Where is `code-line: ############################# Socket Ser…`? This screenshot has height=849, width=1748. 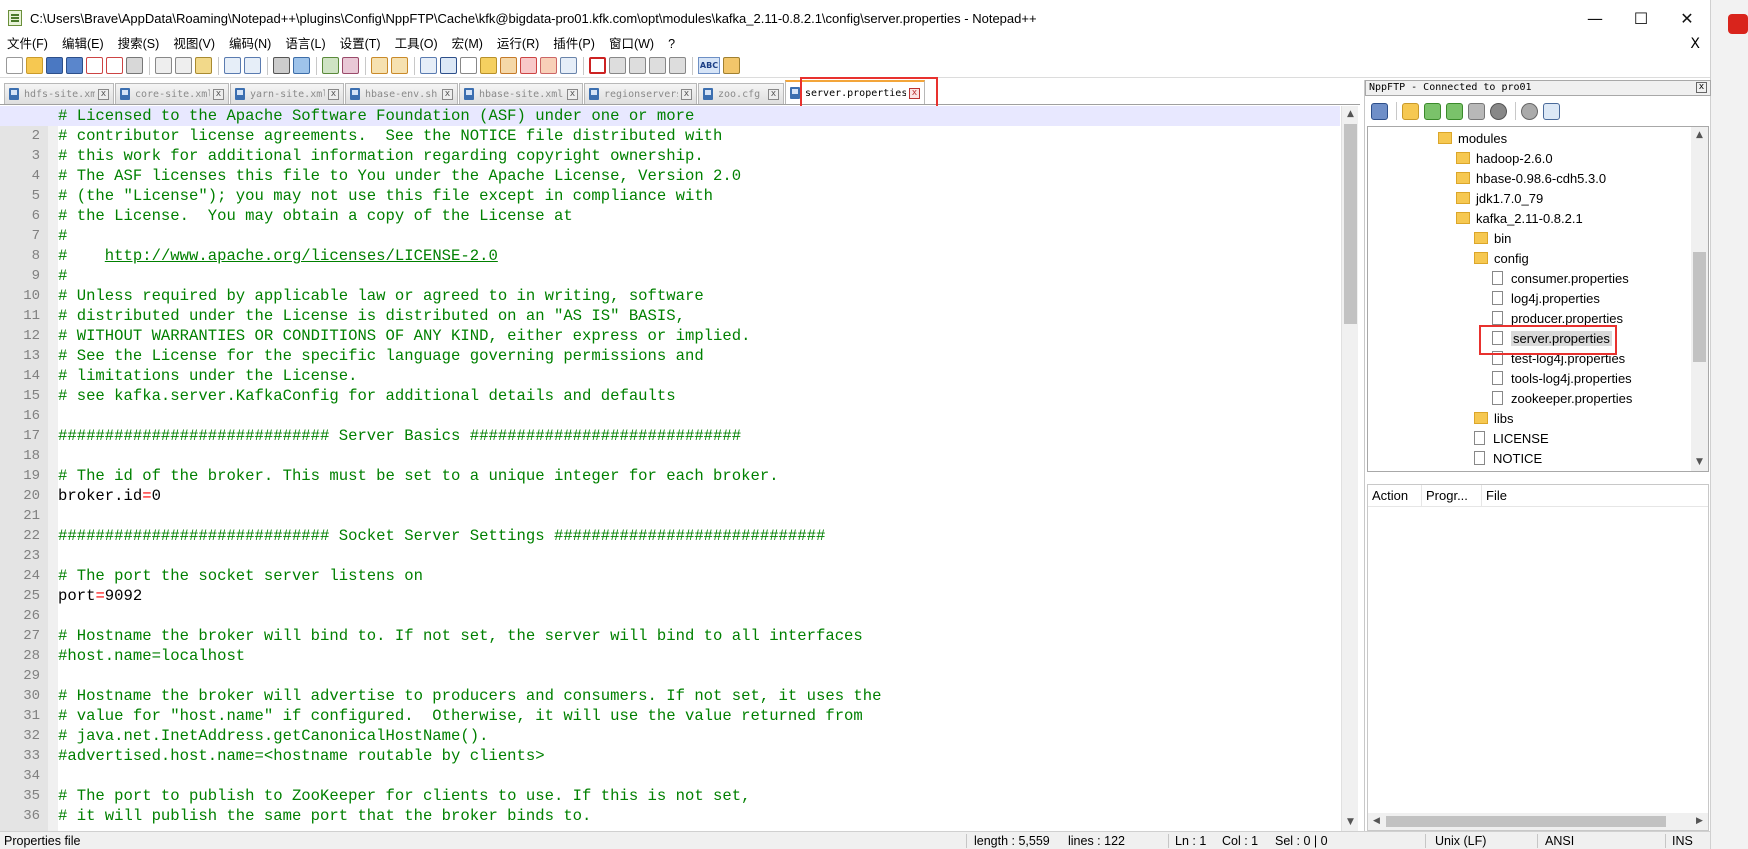
code-line: ############################# Socket Ser… is located at coordinates (670, 536).